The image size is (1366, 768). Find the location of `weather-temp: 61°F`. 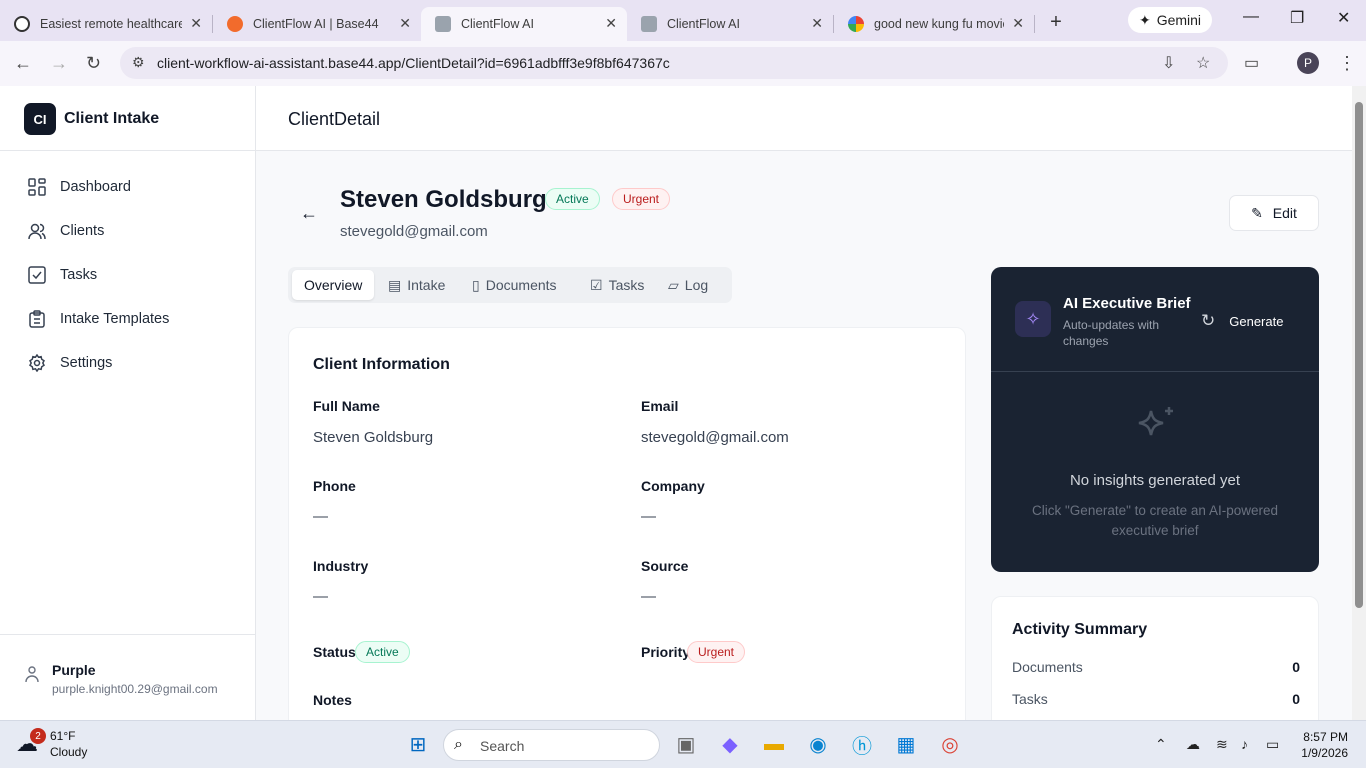

weather-temp: 61°F is located at coordinates (62, 736).